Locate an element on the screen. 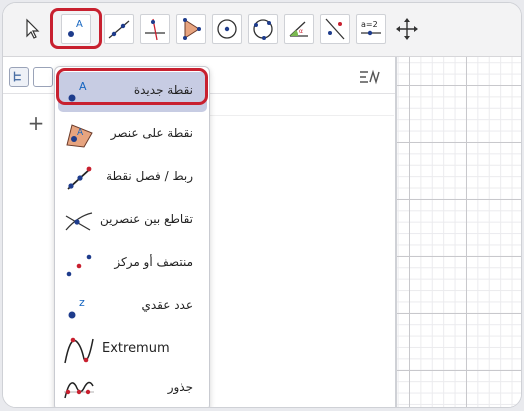 The width and height of the screenshot is (524, 411). menu-item-label: عدد عقدي is located at coordinates (167, 305).